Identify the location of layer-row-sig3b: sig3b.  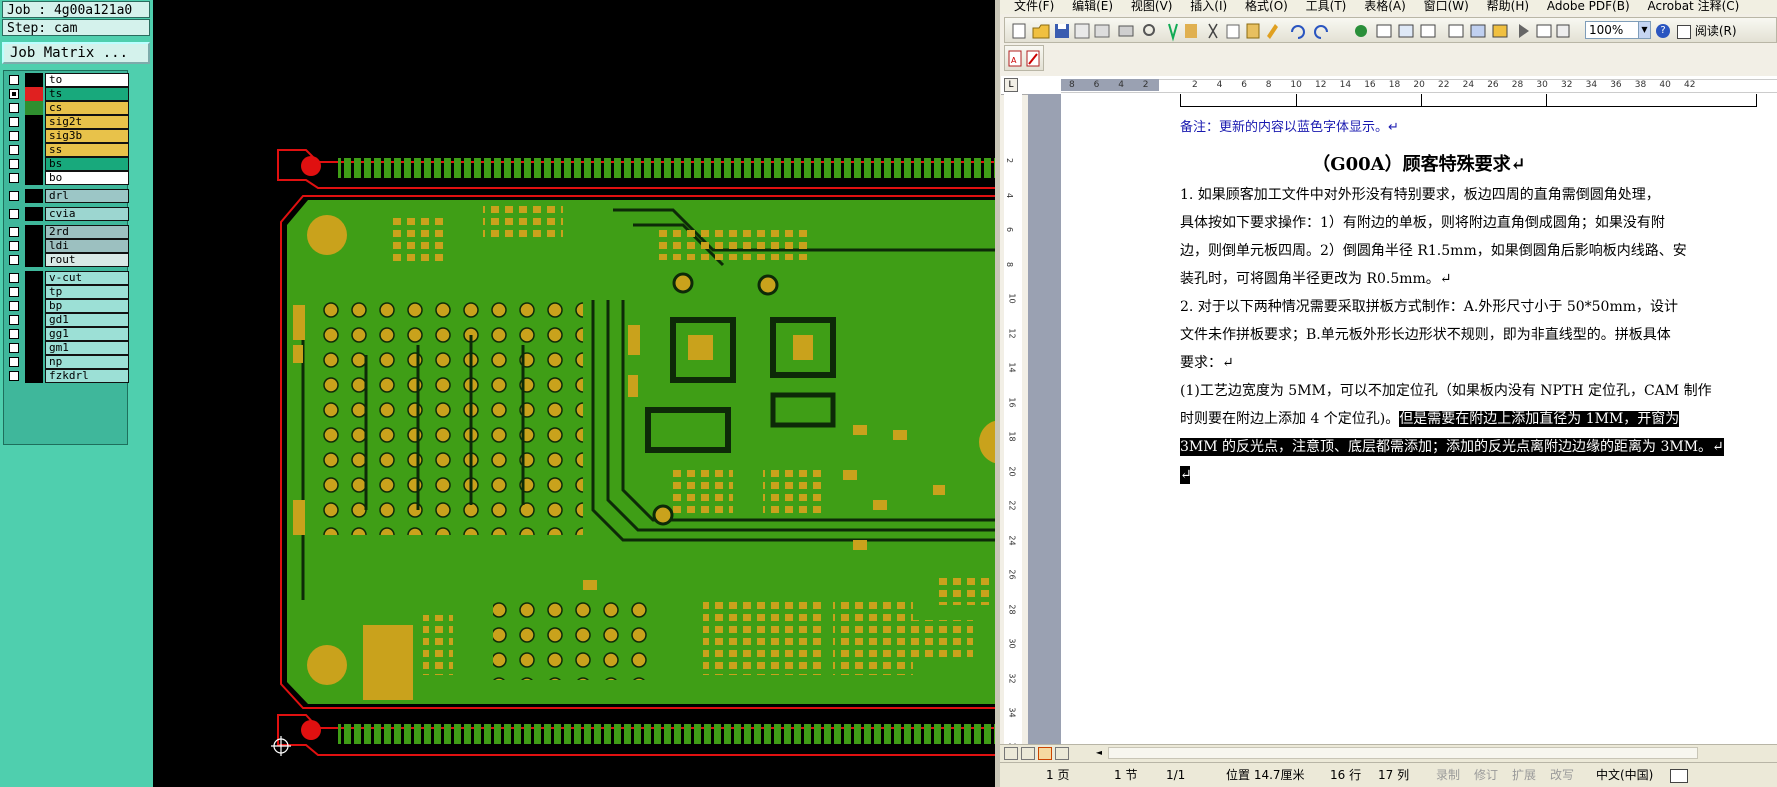
(68, 136).